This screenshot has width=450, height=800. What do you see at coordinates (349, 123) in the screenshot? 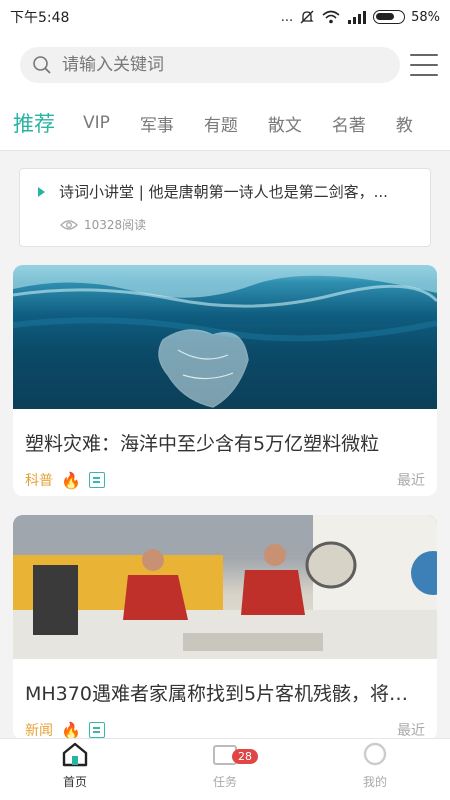
I see `tab-classics: 名著` at bounding box center [349, 123].